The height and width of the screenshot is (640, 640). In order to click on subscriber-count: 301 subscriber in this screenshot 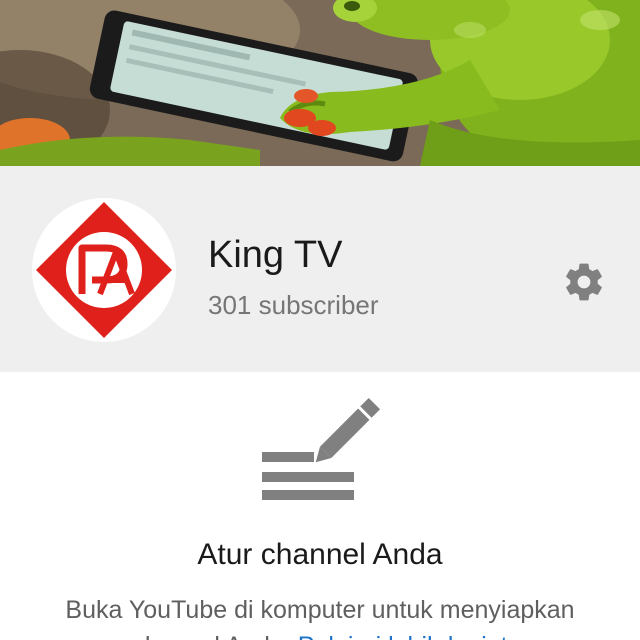, I will do `click(293, 305)`.